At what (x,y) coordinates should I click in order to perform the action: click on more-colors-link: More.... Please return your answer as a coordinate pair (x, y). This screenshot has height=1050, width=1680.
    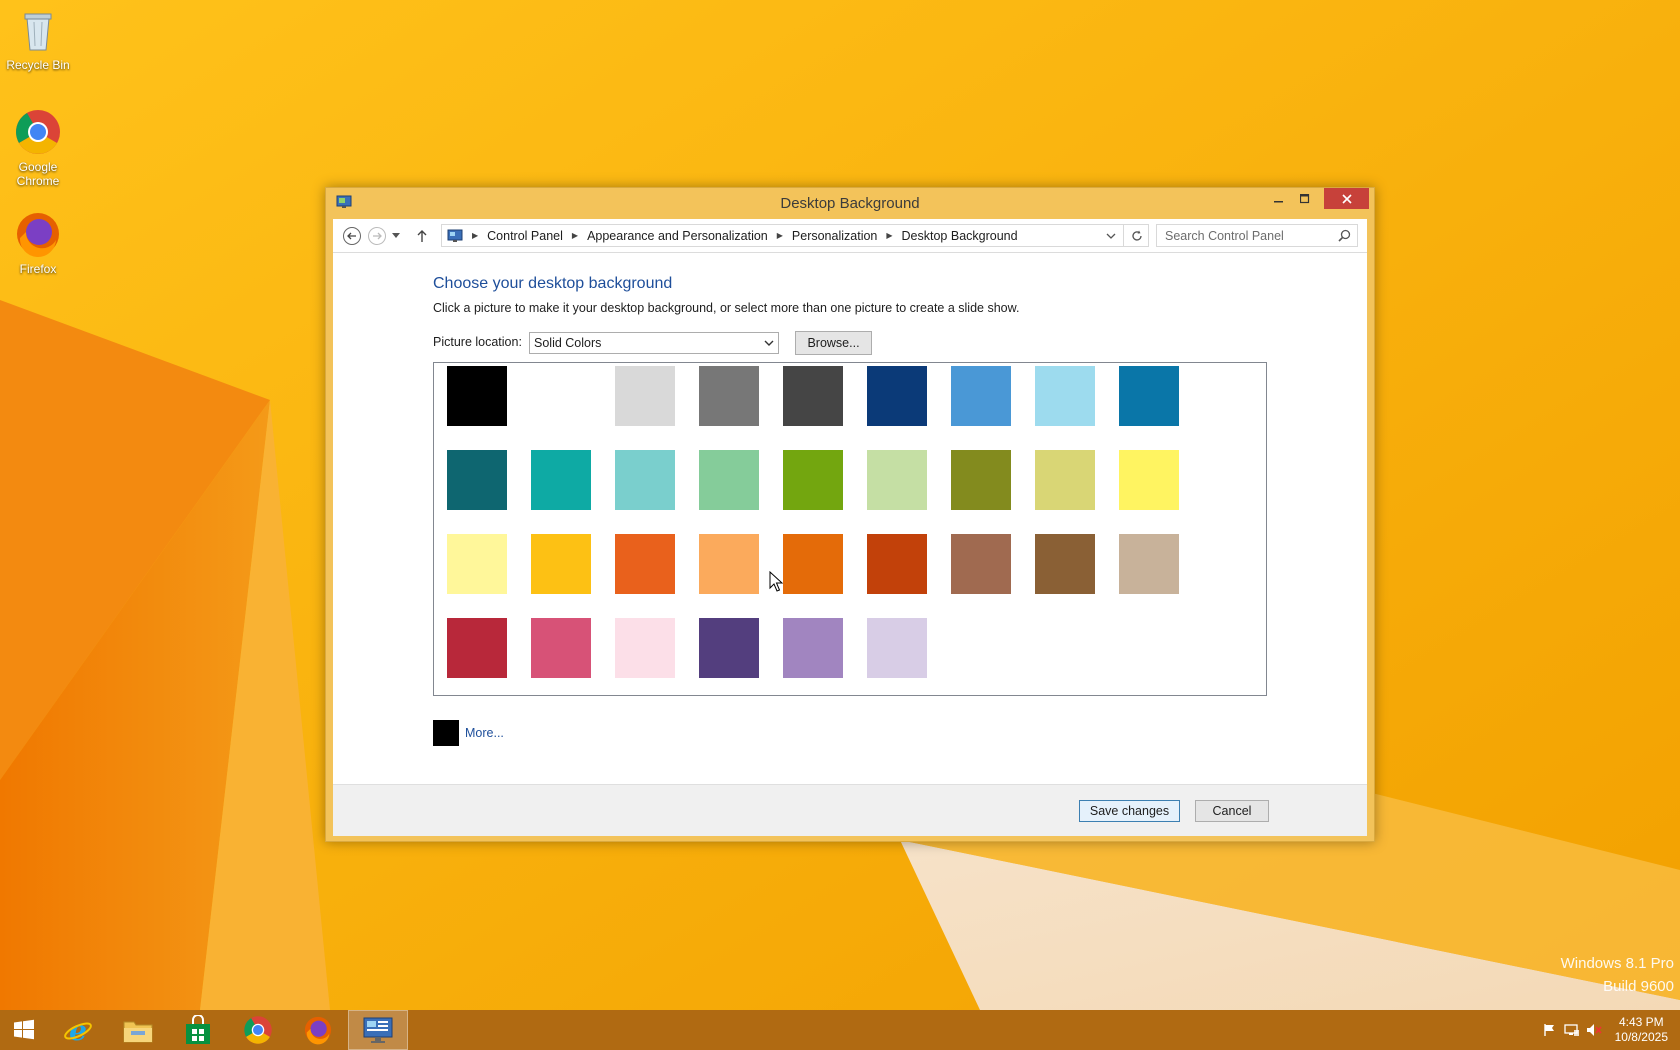
    Looking at the image, I should click on (484, 733).